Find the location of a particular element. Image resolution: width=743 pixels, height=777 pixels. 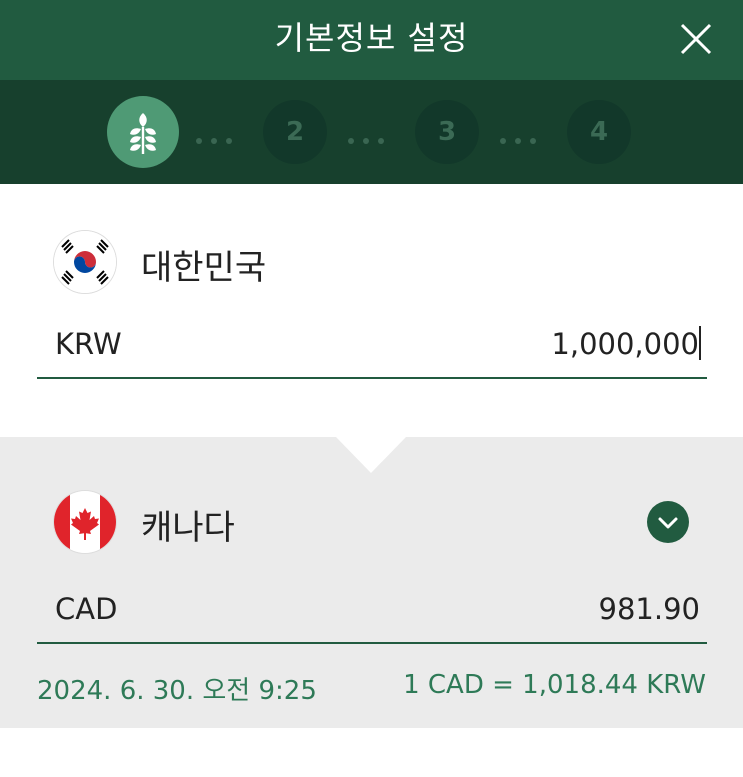

panel-pointer is located at coordinates (371, 455).